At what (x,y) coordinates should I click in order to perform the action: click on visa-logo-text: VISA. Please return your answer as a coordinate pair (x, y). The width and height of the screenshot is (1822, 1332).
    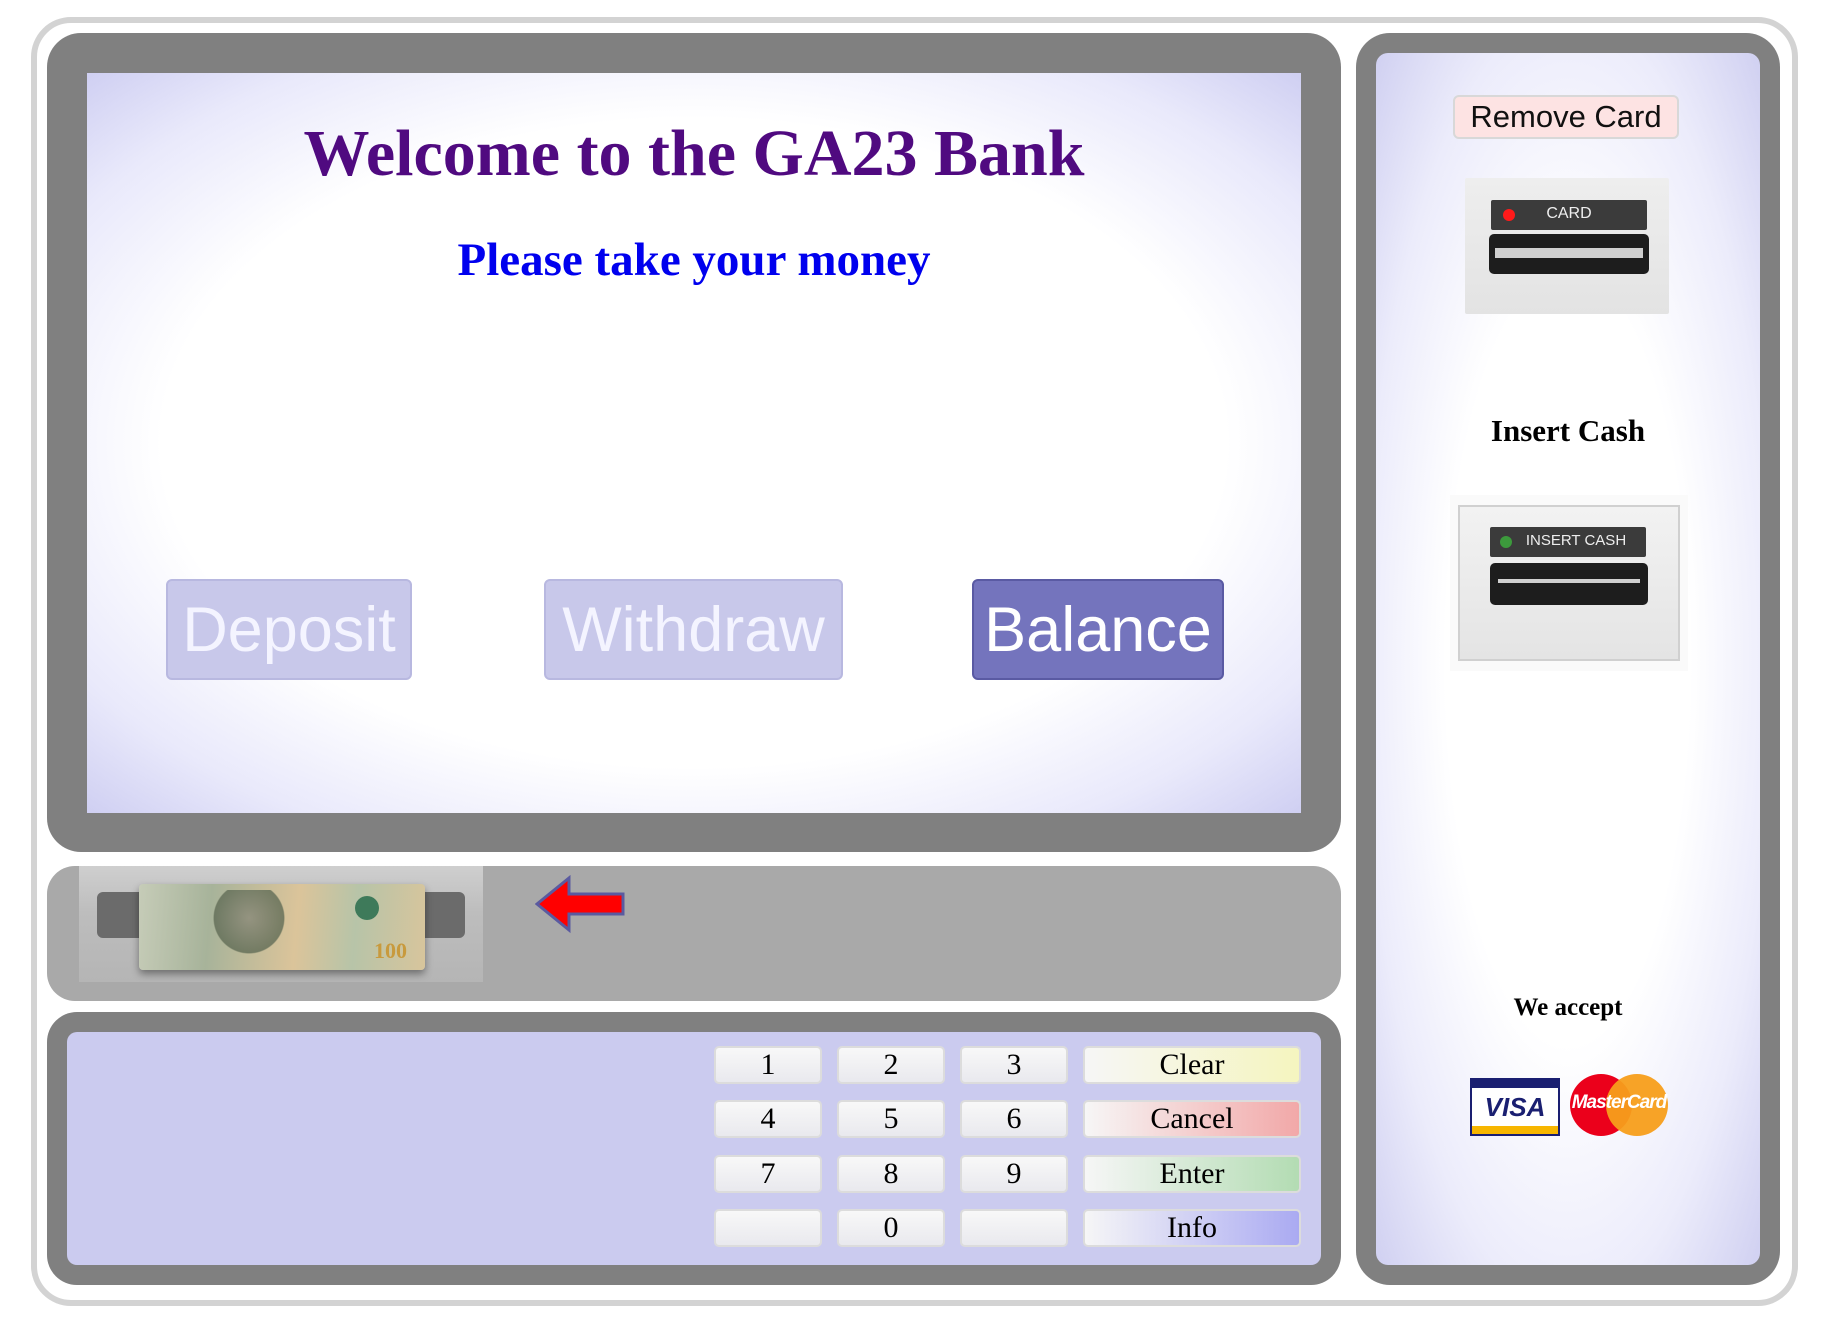
    Looking at the image, I should click on (1515, 1106).